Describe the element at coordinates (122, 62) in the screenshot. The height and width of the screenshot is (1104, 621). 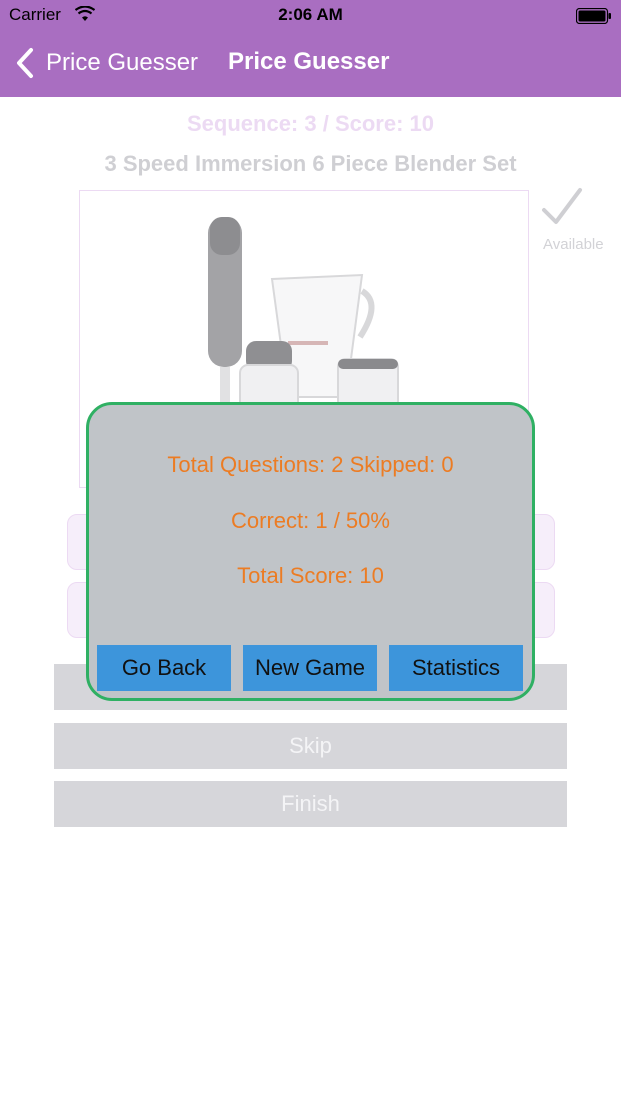
I see `back-button-label: Price Guesser` at that location.